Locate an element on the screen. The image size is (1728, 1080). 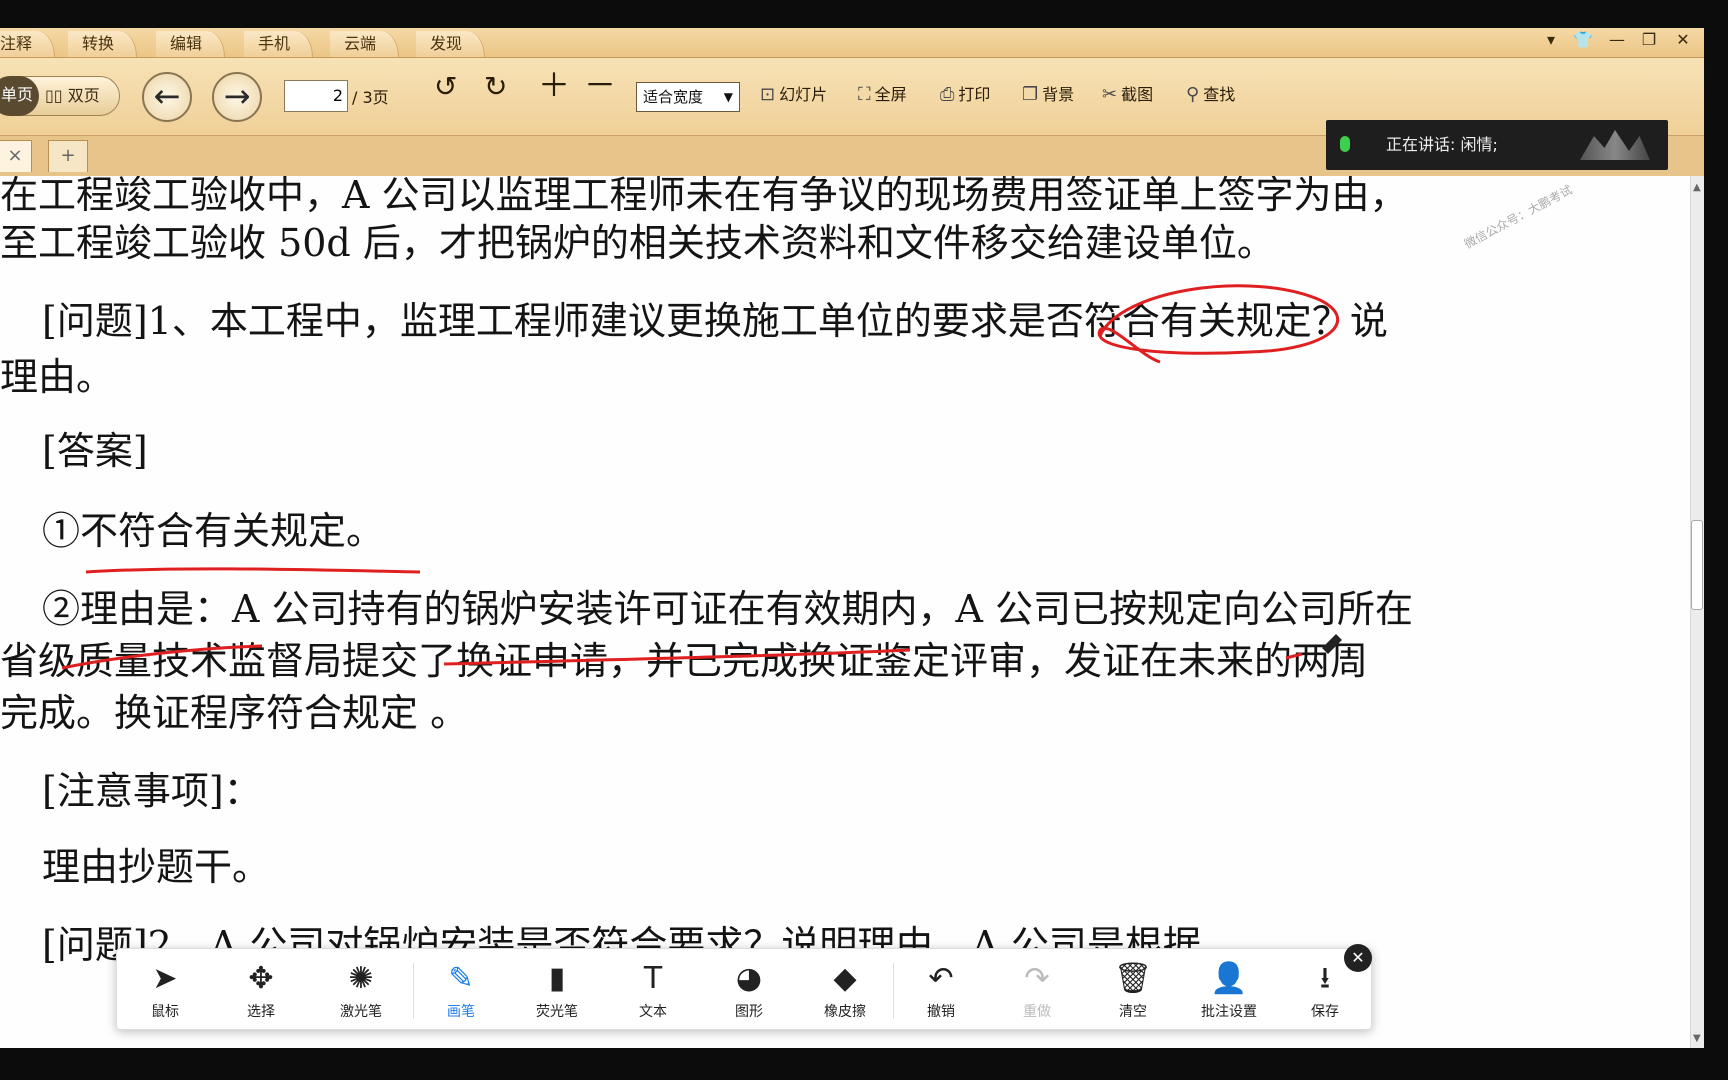
doc-line: ②理由是：A 公司持有的锅炉安装许可证在有效期内，A 公司已按规定向公司所在 is located at coordinates (728, 609).